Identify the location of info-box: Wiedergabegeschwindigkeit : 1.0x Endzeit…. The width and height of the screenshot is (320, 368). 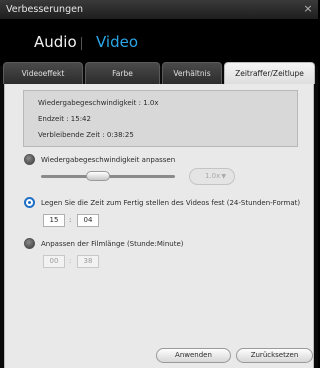
(160, 118).